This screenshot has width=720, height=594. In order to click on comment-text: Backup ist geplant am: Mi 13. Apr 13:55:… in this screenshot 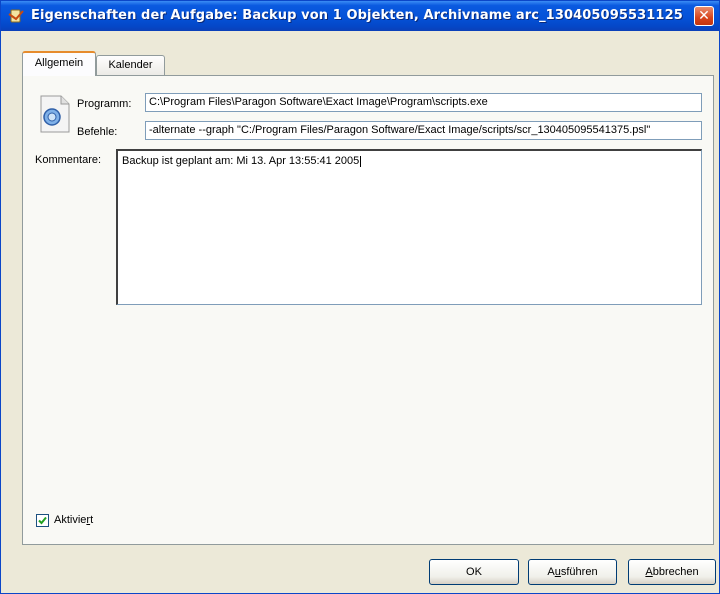, I will do `click(241, 161)`.